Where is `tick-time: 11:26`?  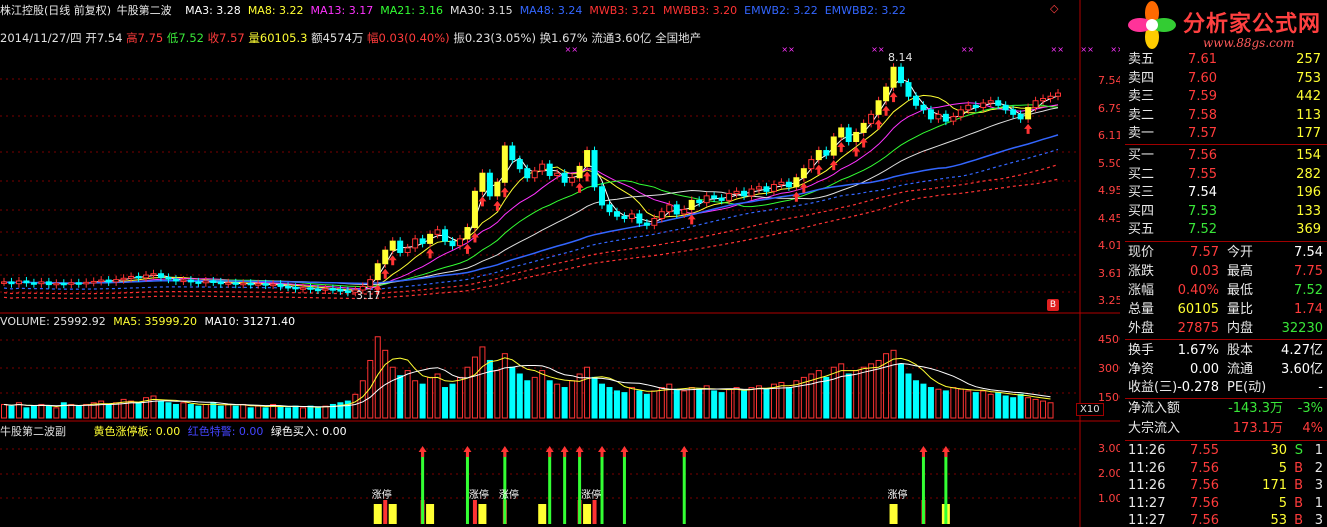
tick-time: 11:26 is located at coordinates (1147, 468).